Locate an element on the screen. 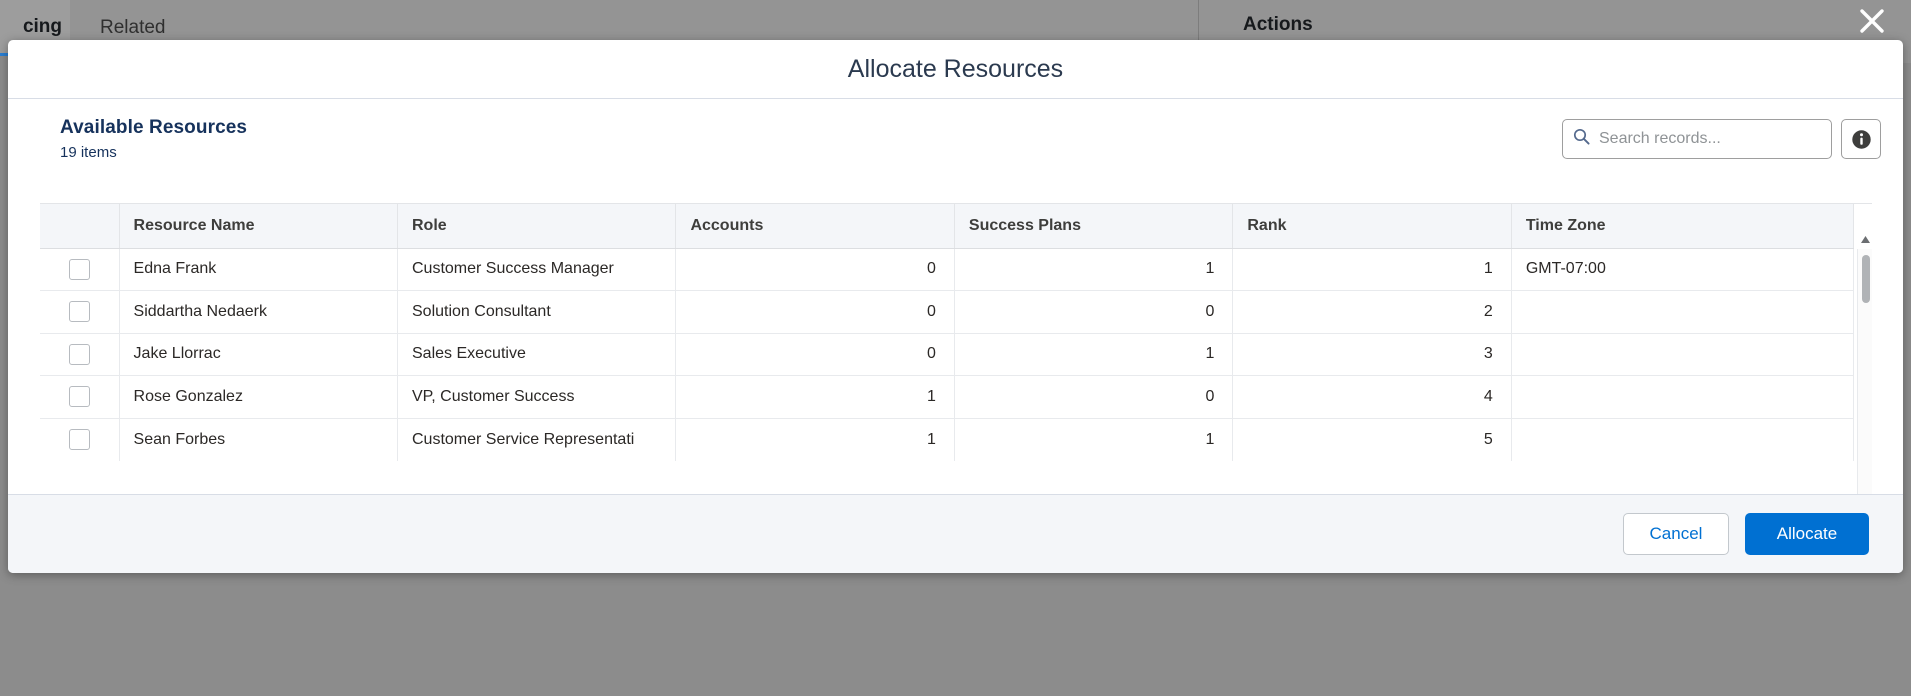 The height and width of the screenshot is (696, 1911). close-icon is located at coordinates (1872, 21).